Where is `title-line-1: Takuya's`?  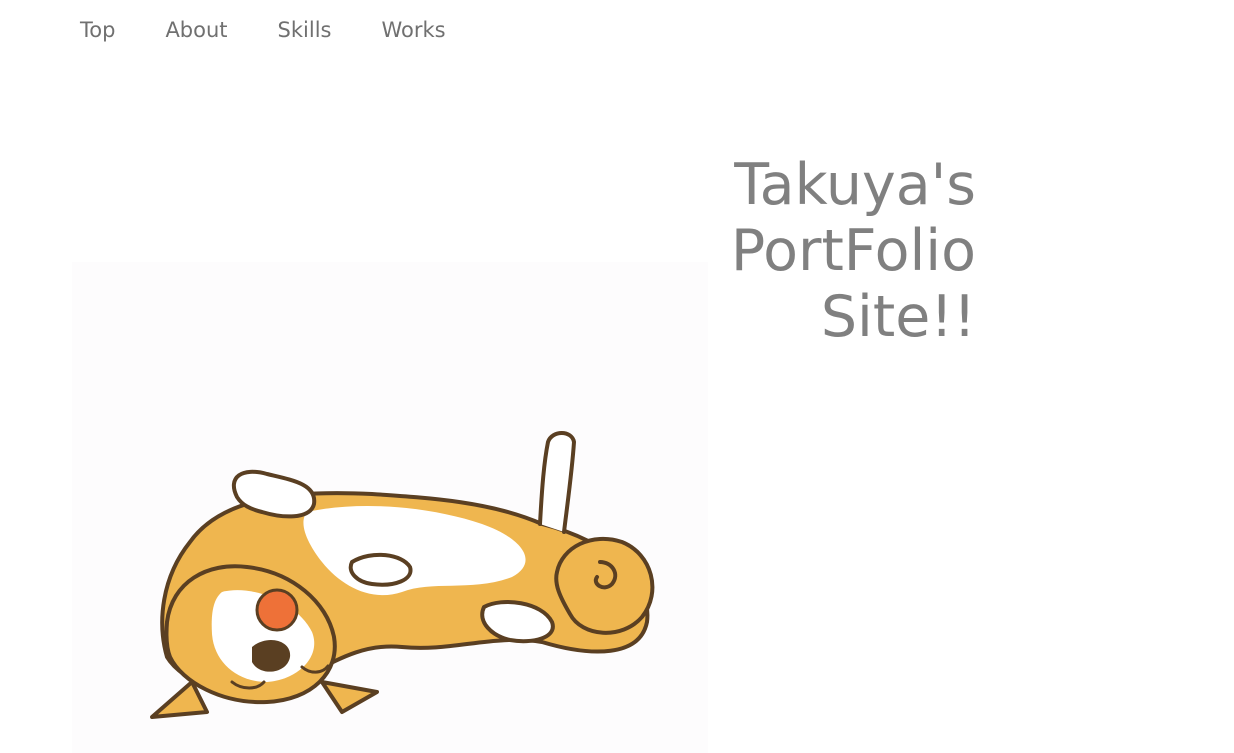
title-line-1: Takuya's is located at coordinates (855, 185).